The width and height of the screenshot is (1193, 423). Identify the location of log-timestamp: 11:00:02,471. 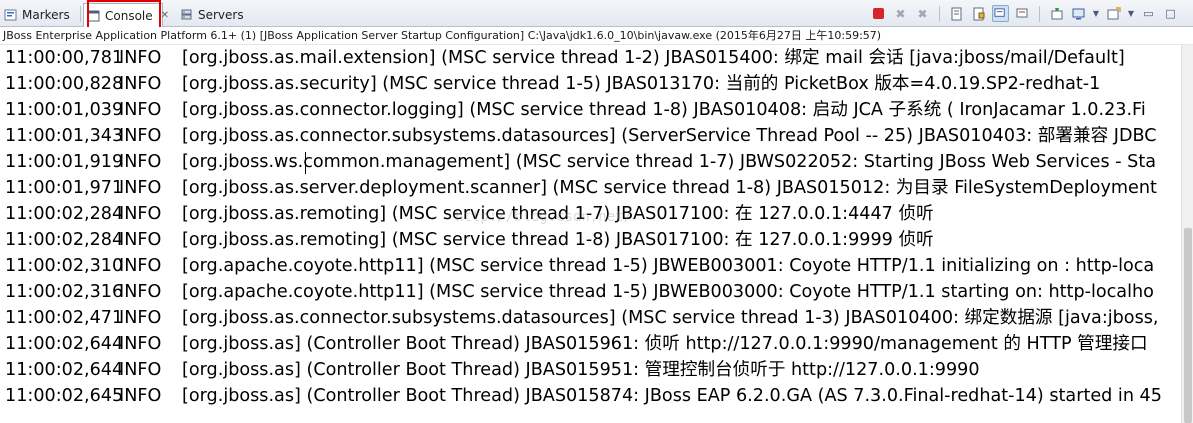
(64, 318).